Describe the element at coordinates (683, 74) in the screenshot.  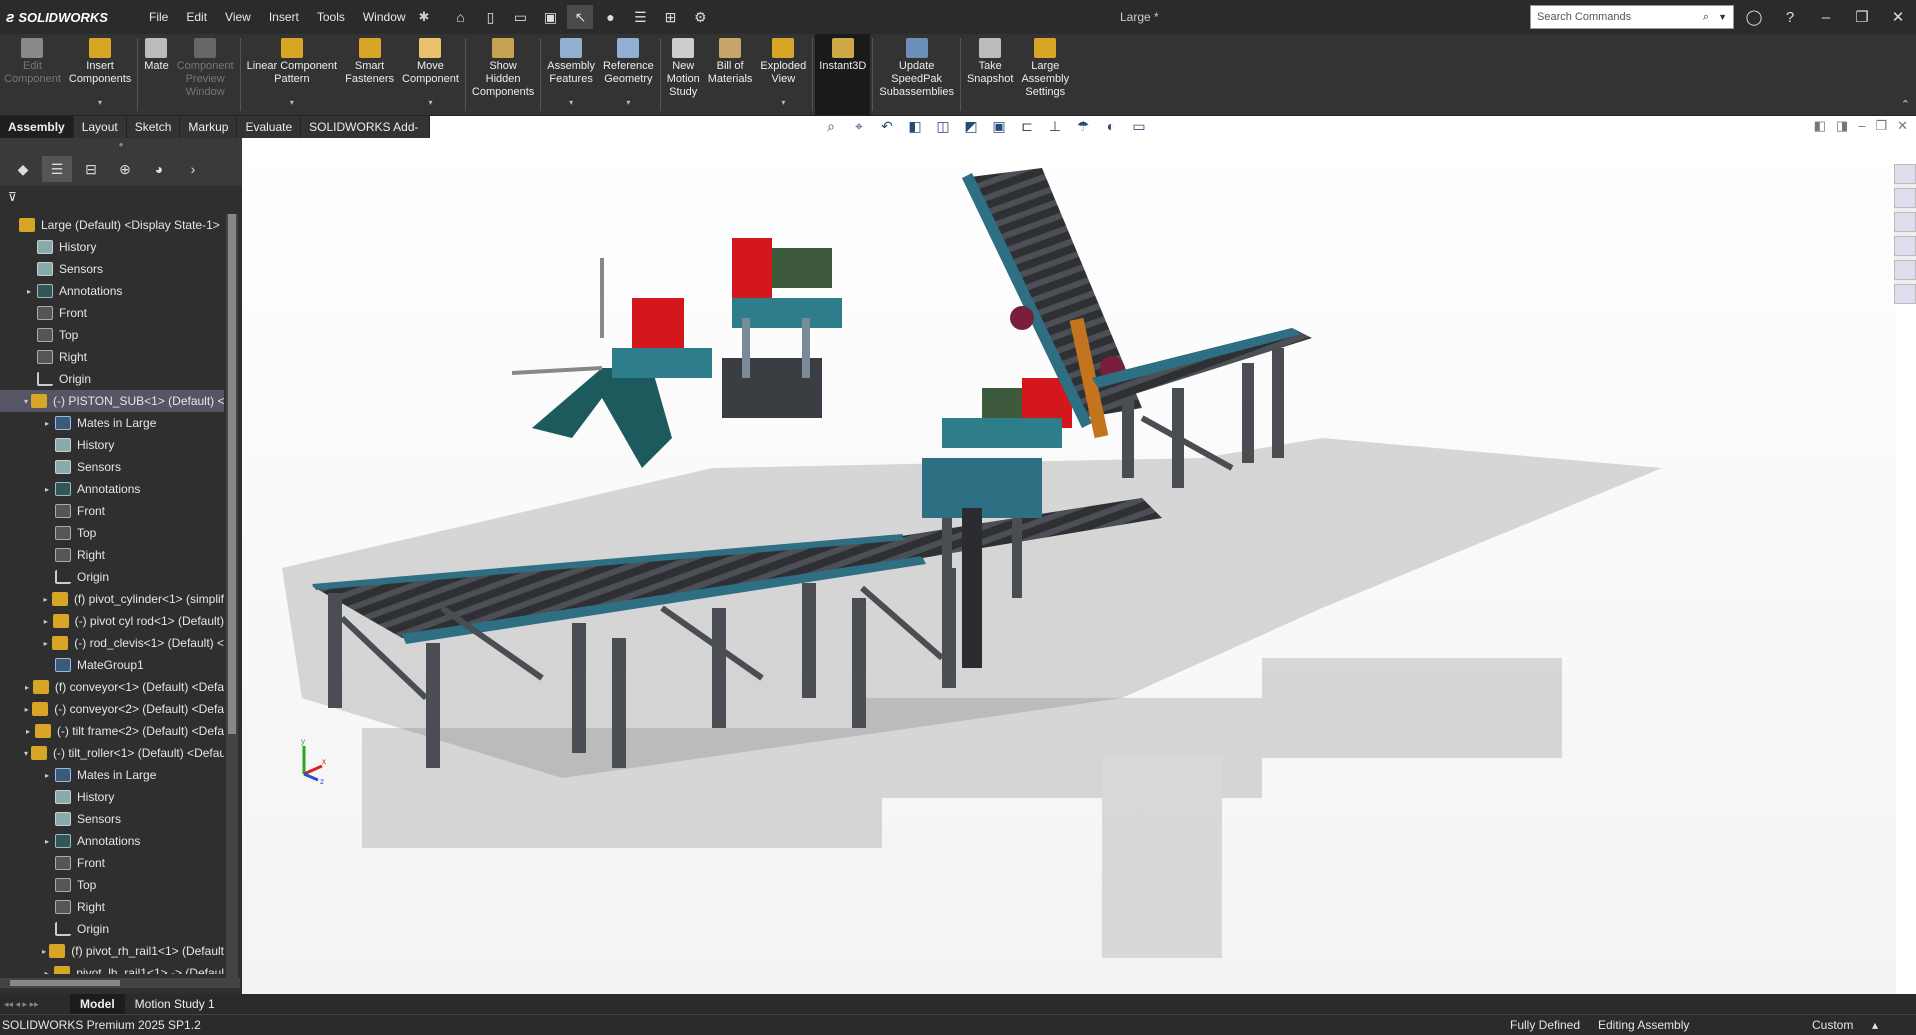
I see `new-motion-study-button: New Motion Study` at that location.